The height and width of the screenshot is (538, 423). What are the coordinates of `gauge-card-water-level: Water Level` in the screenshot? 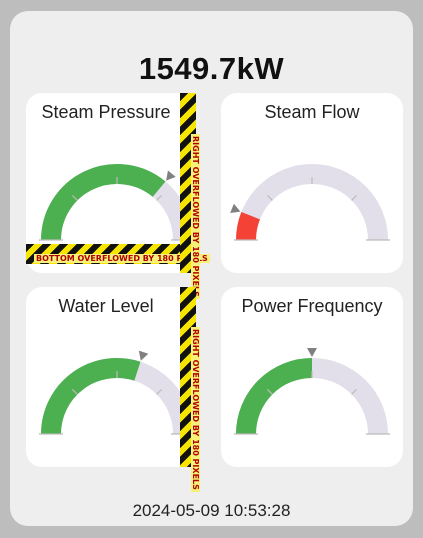 It's located at (111, 377).